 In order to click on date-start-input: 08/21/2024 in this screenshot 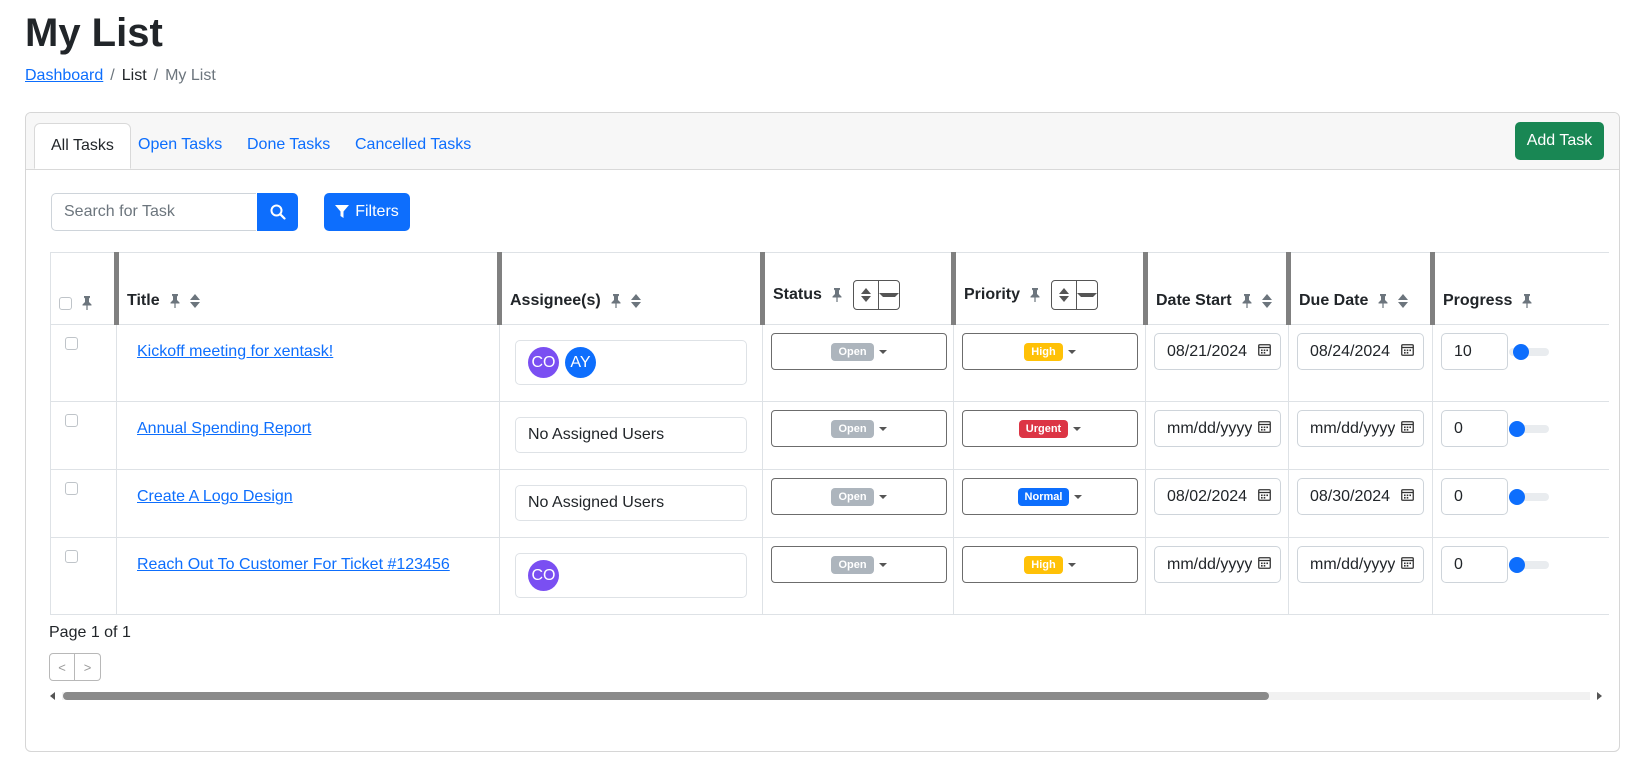, I will do `click(1217, 351)`.